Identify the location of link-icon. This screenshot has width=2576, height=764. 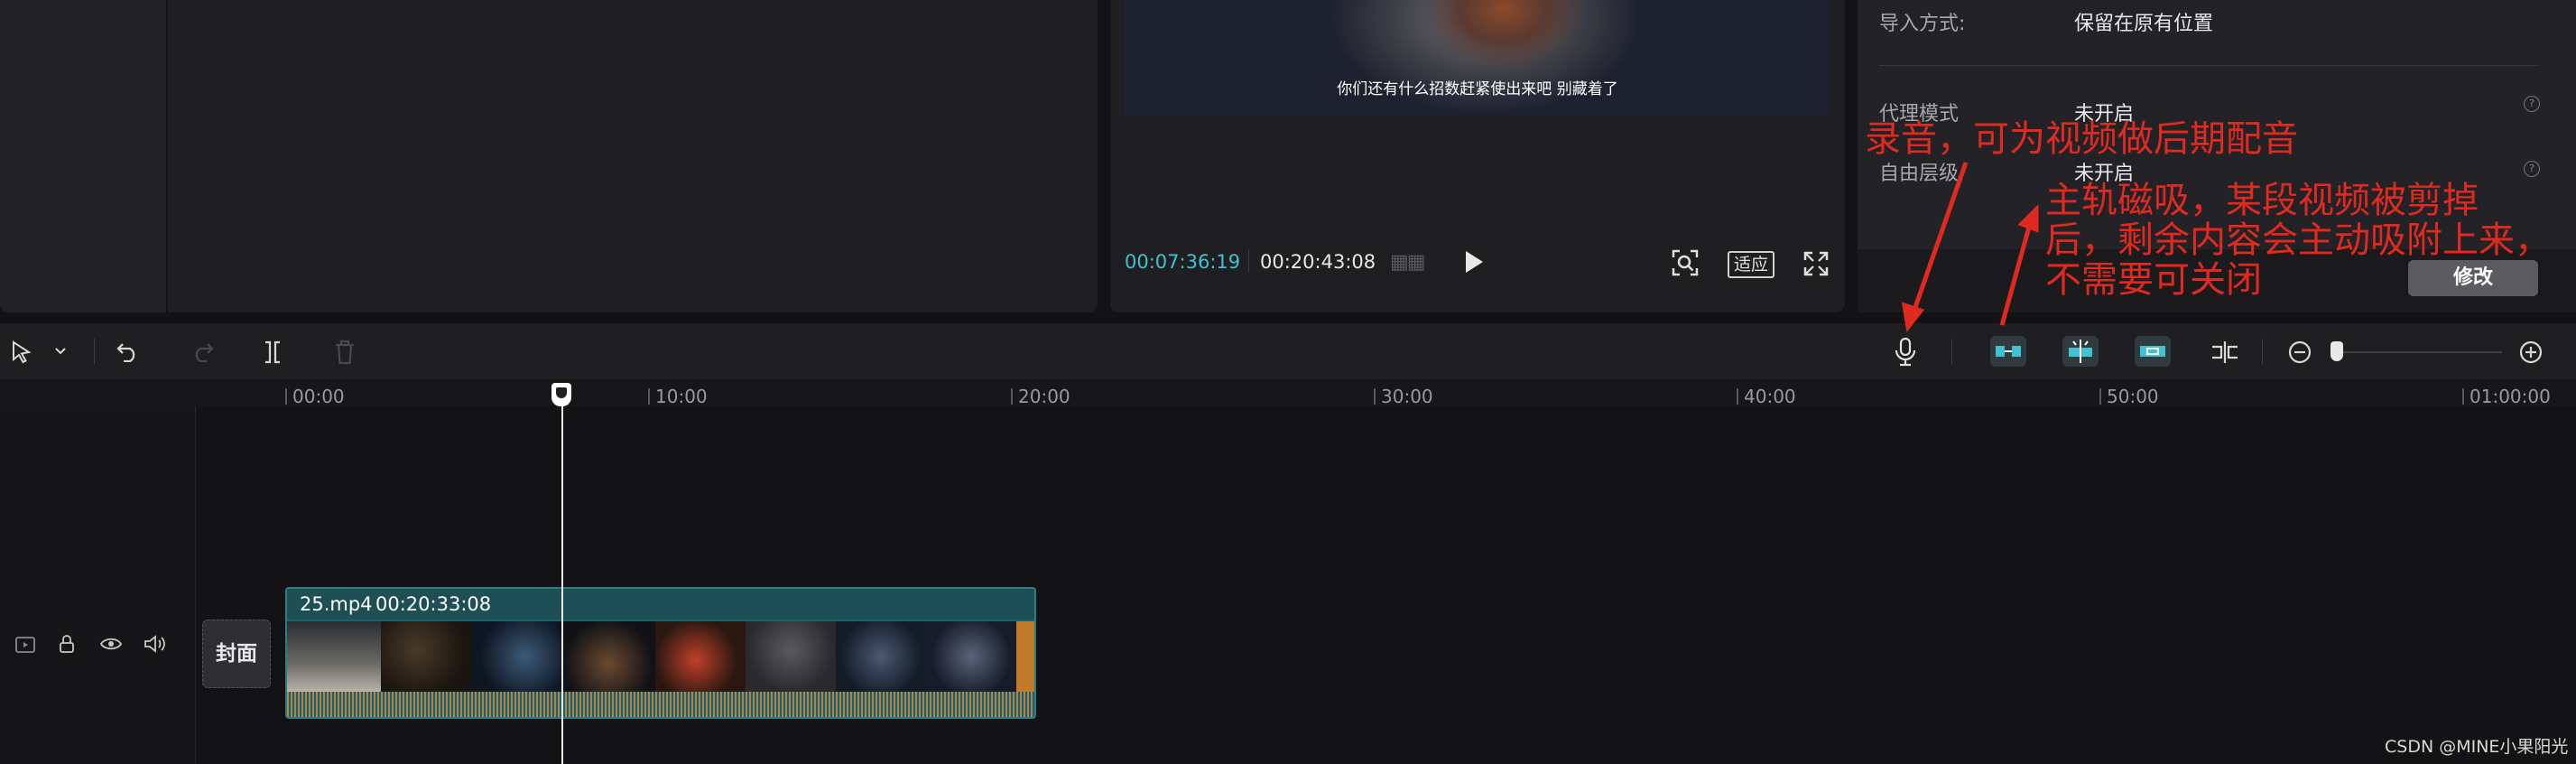
(2152, 351).